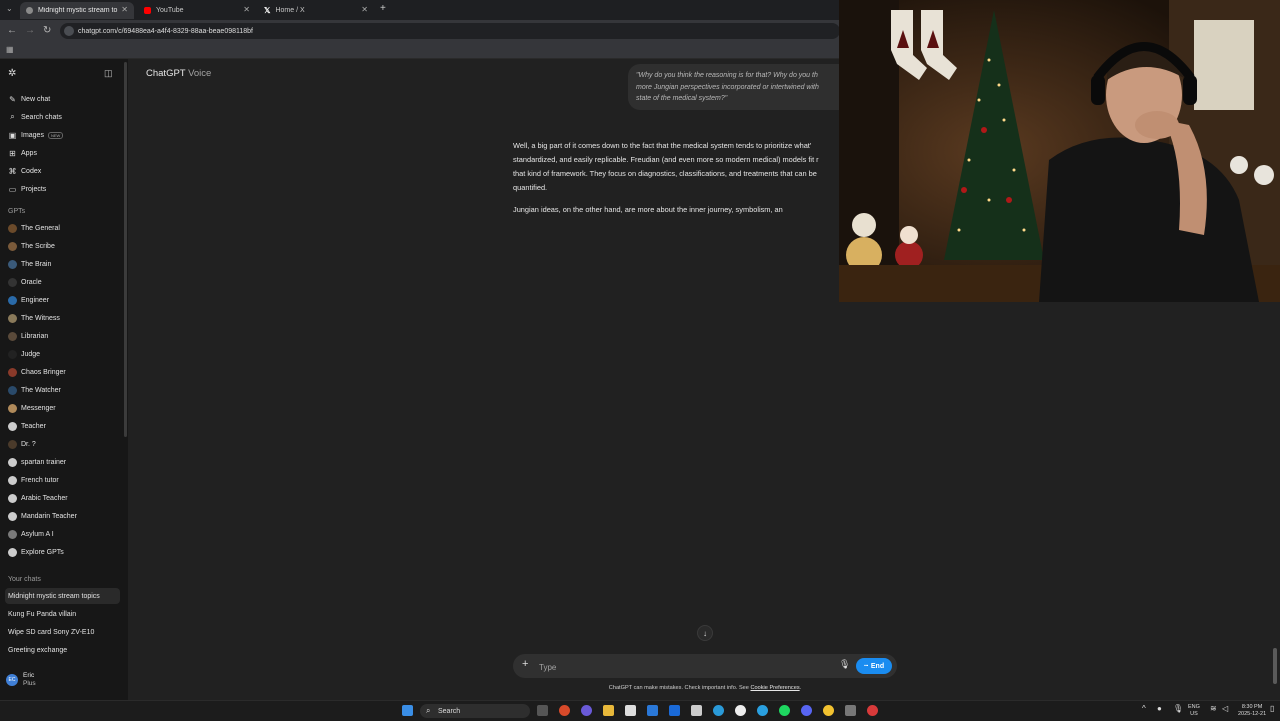 This screenshot has height=721, width=1280. What do you see at coordinates (62, 596) in the screenshot?
I see `chat-history-item: Midnight mystic stream topics` at bounding box center [62, 596].